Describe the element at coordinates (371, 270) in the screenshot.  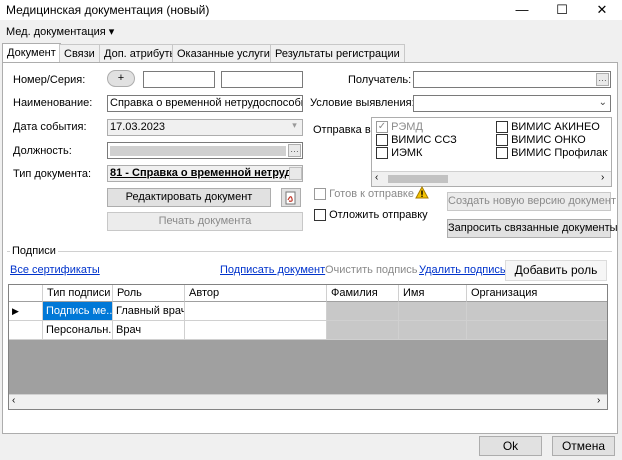
I see `clear-signature-link: Очистить подпись` at that location.